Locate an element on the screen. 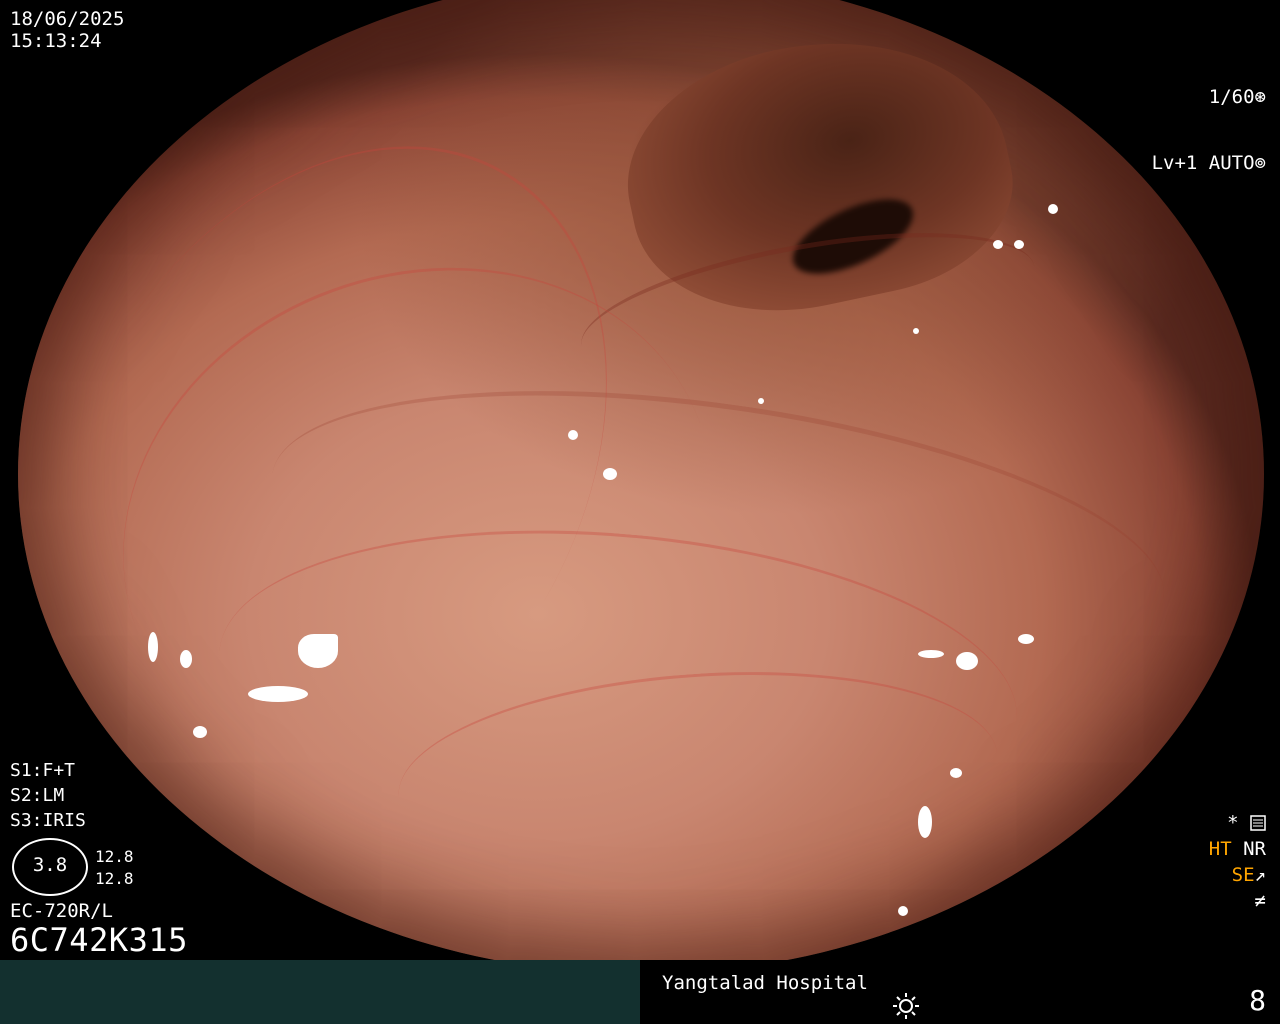  enhancement-curve-icon: ↗ is located at coordinates (1260, 875).